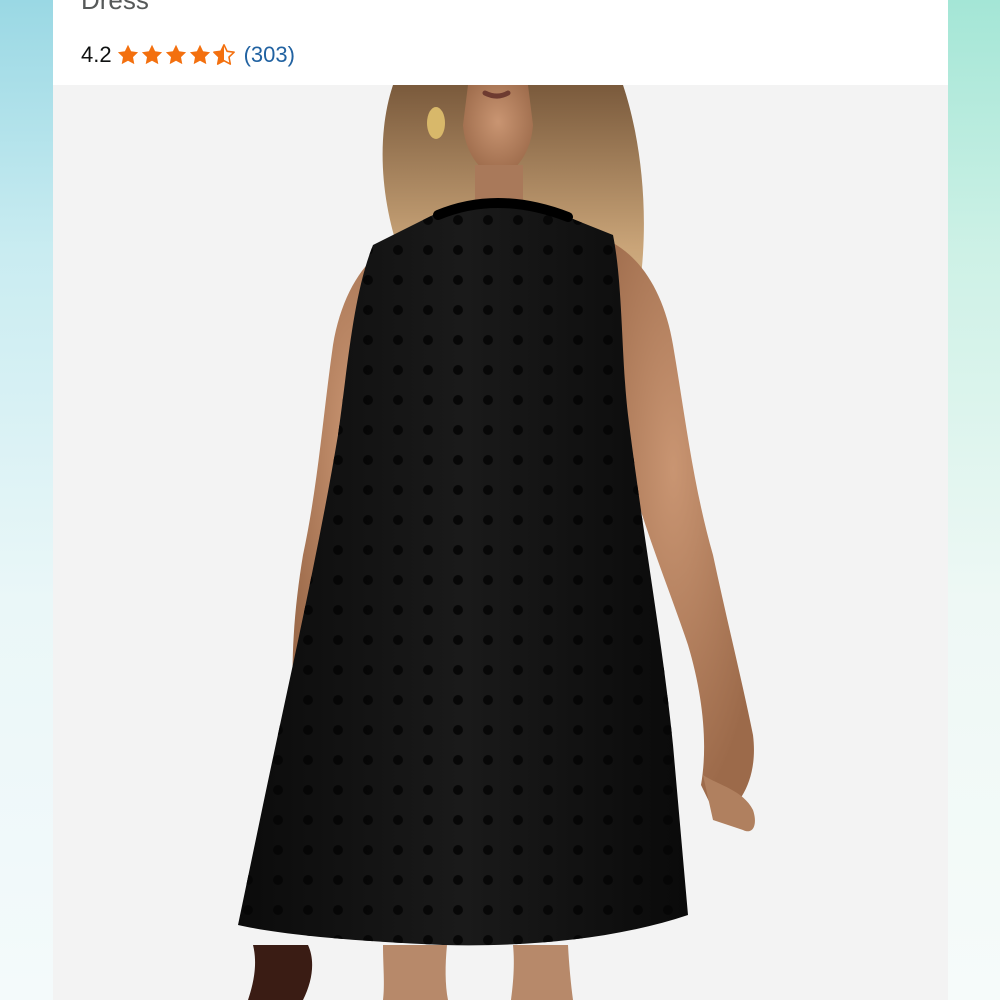 The width and height of the screenshot is (1000, 1000). I want to click on rating-stars, so click(176, 55).